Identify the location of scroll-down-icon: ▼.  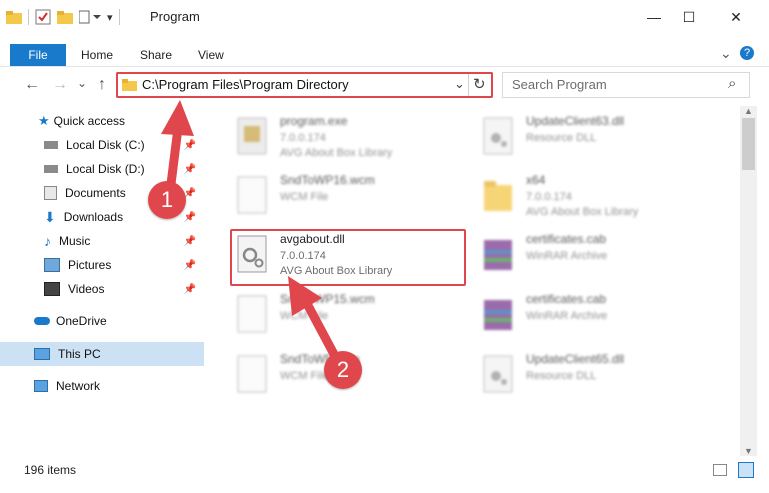
(748, 451).